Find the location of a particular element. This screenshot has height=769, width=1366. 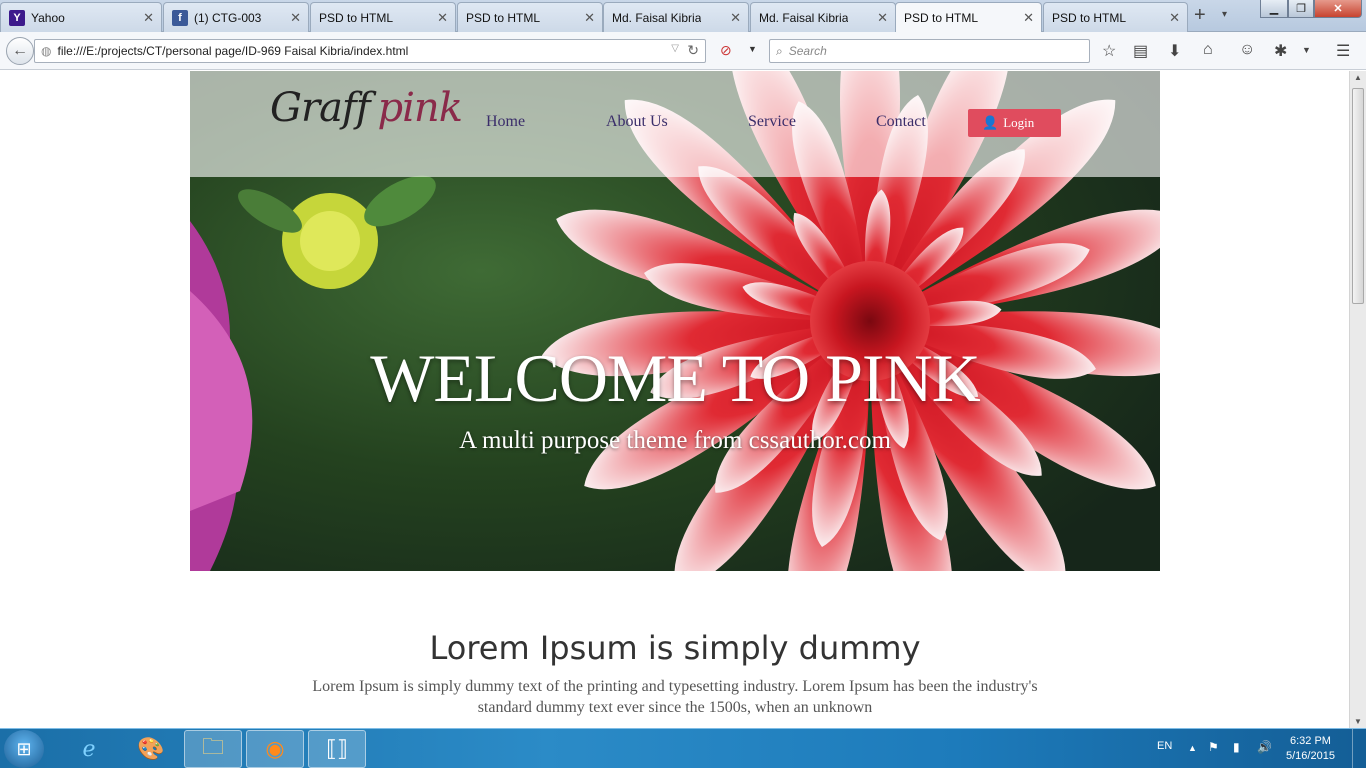

action-center-icon: ⚑ is located at coordinates (1213, 747).